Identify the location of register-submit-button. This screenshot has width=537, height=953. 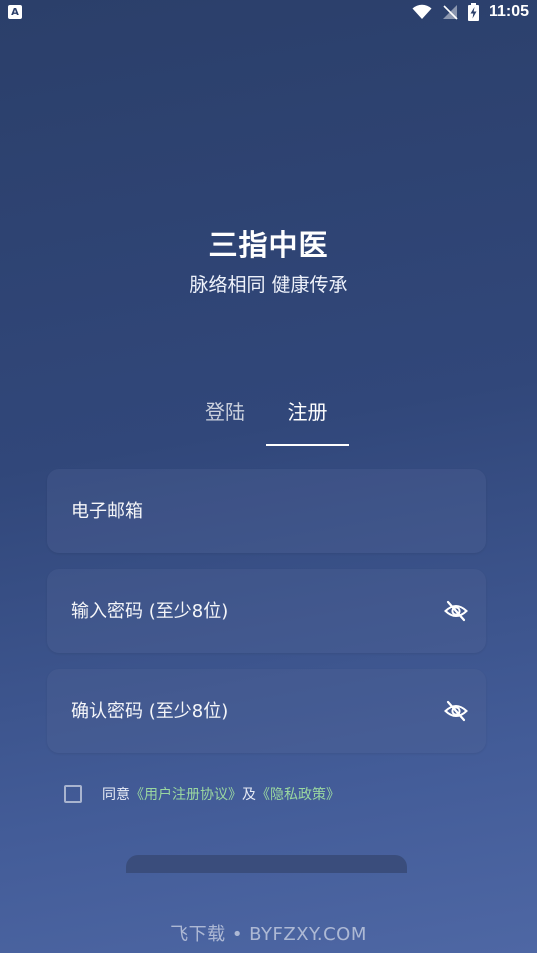
(266, 864).